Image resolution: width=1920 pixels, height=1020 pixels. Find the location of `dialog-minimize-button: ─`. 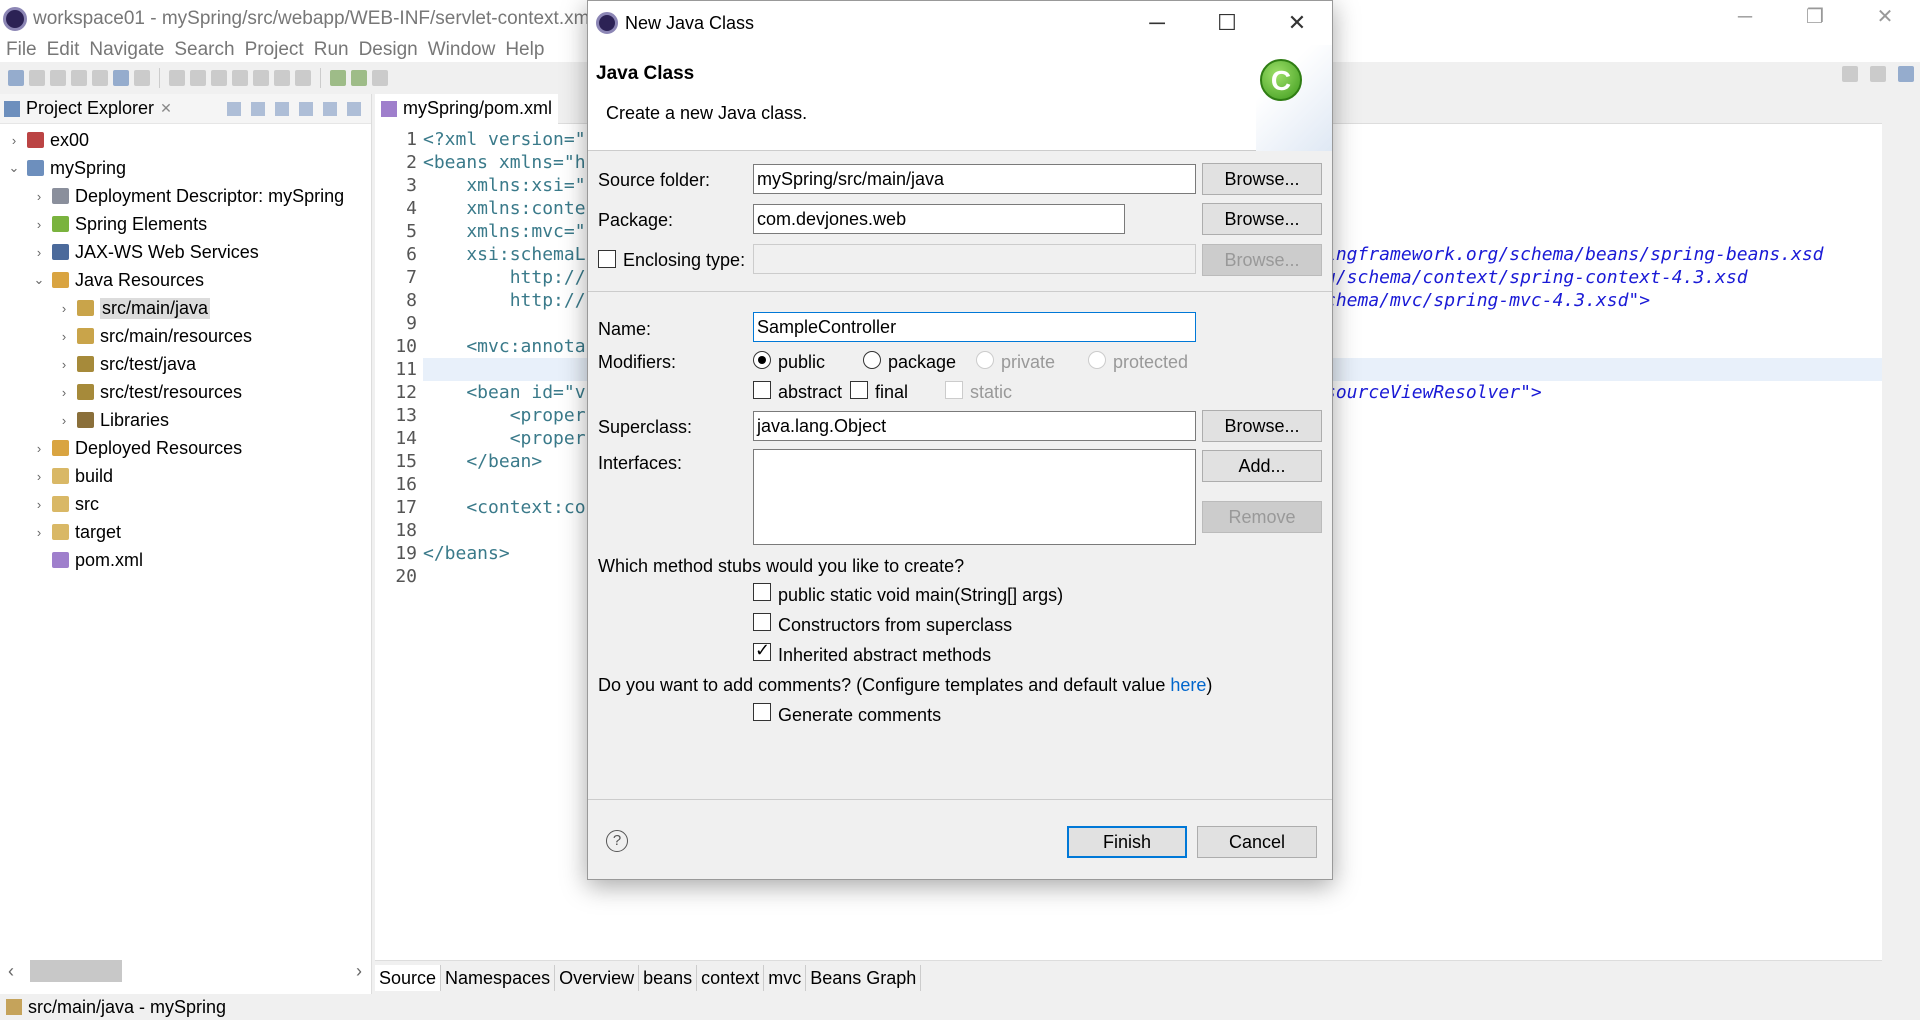

dialog-minimize-button: ─ is located at coordinates (1157, 23).